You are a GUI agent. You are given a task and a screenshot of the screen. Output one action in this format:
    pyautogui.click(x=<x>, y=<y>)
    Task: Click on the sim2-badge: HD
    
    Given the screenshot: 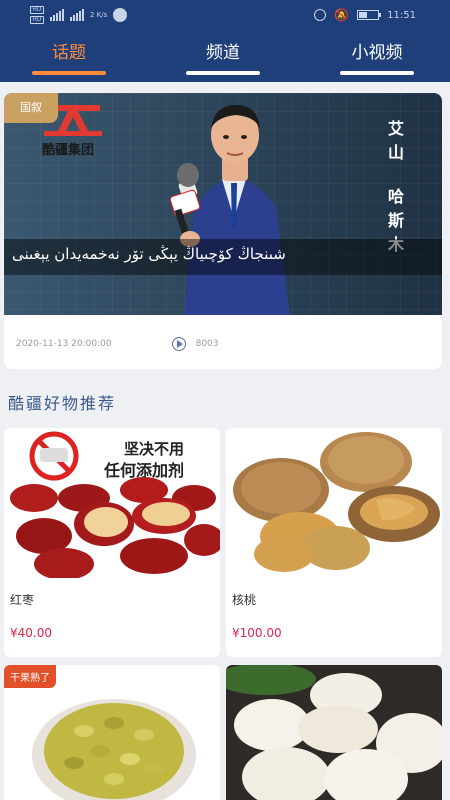 What is the action you would take?
    pyautogui.click(x=37, y=20)
    